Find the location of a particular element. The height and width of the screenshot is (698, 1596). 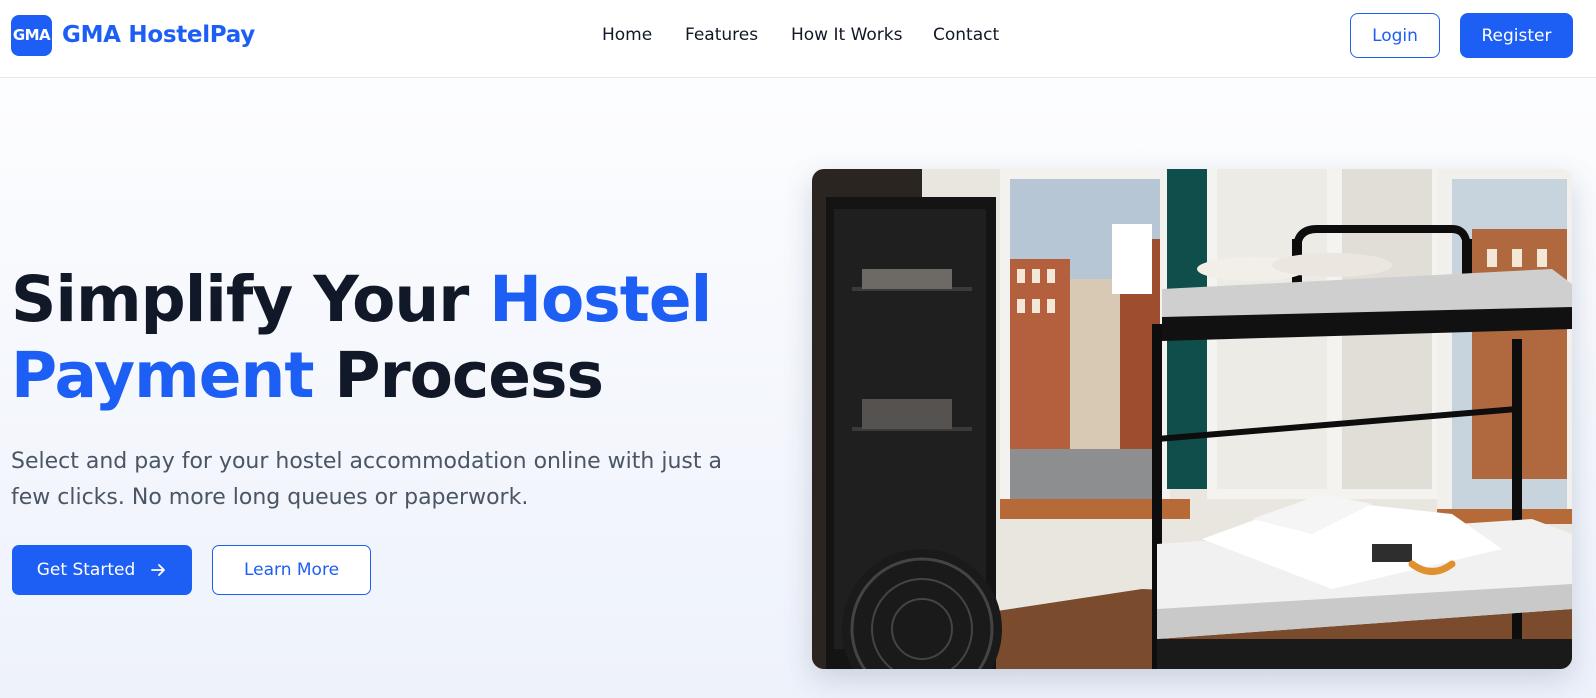

login-button: Login is located at coordinates (1395, 35).